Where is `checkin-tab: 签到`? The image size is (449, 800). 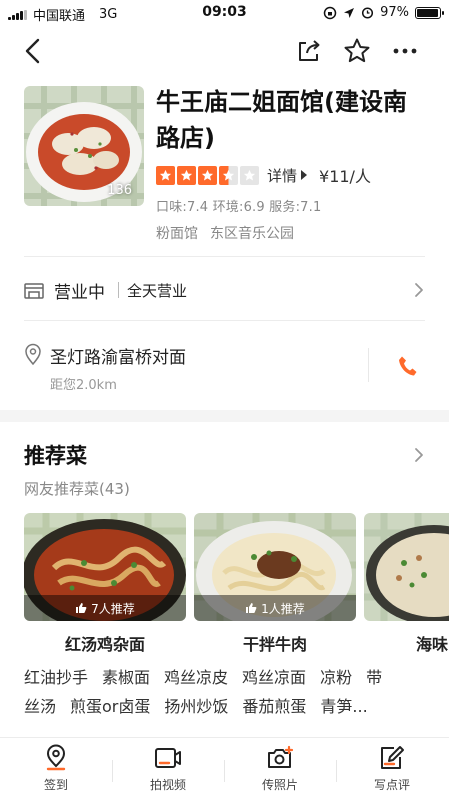
checkin-tab: 签到 is located at coordinates (56, 771).